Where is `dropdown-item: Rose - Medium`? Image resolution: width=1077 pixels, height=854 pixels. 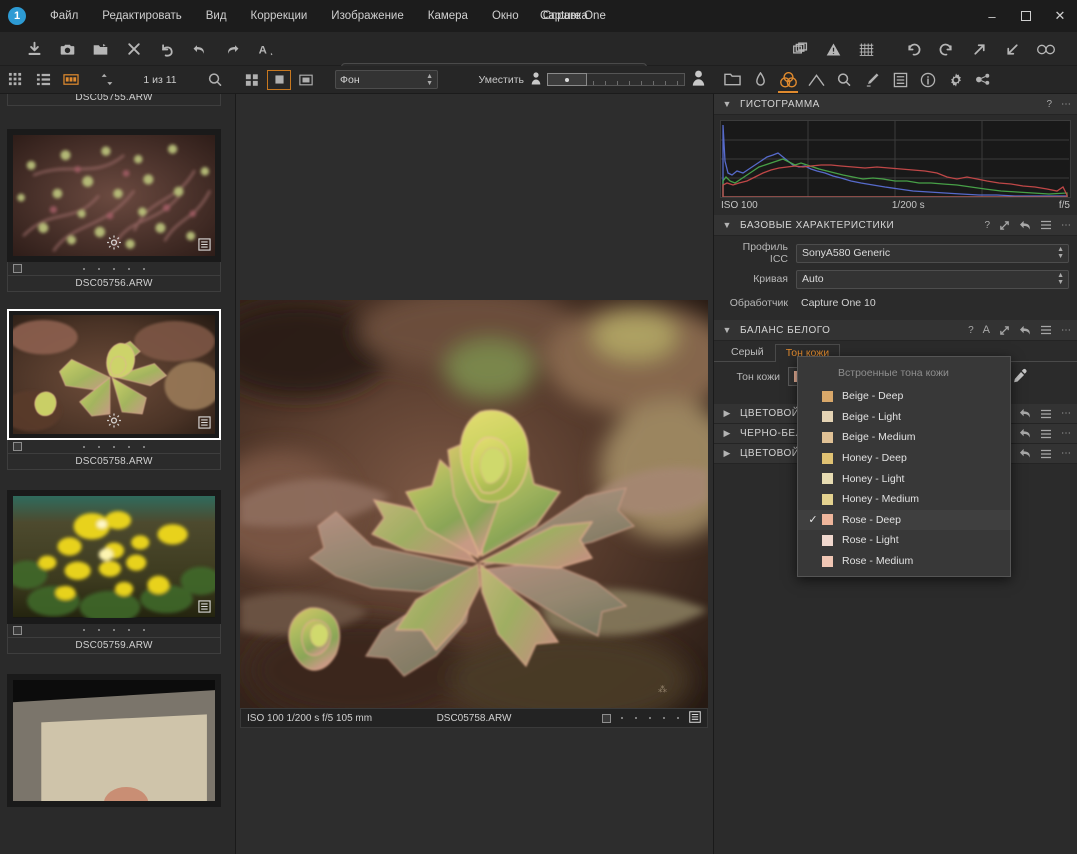
dropdown-item: Rose - Medium is located at coordinates (904, 561).